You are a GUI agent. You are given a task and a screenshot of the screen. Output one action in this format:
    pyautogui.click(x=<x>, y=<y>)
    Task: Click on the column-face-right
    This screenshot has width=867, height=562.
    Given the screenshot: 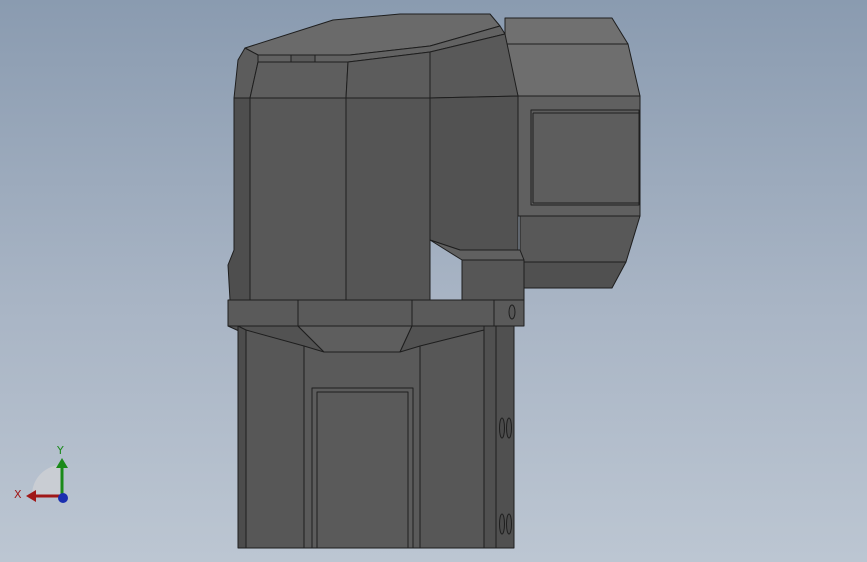 What is the action you would take?
    pyautogui.click(x=452, y=439)
    